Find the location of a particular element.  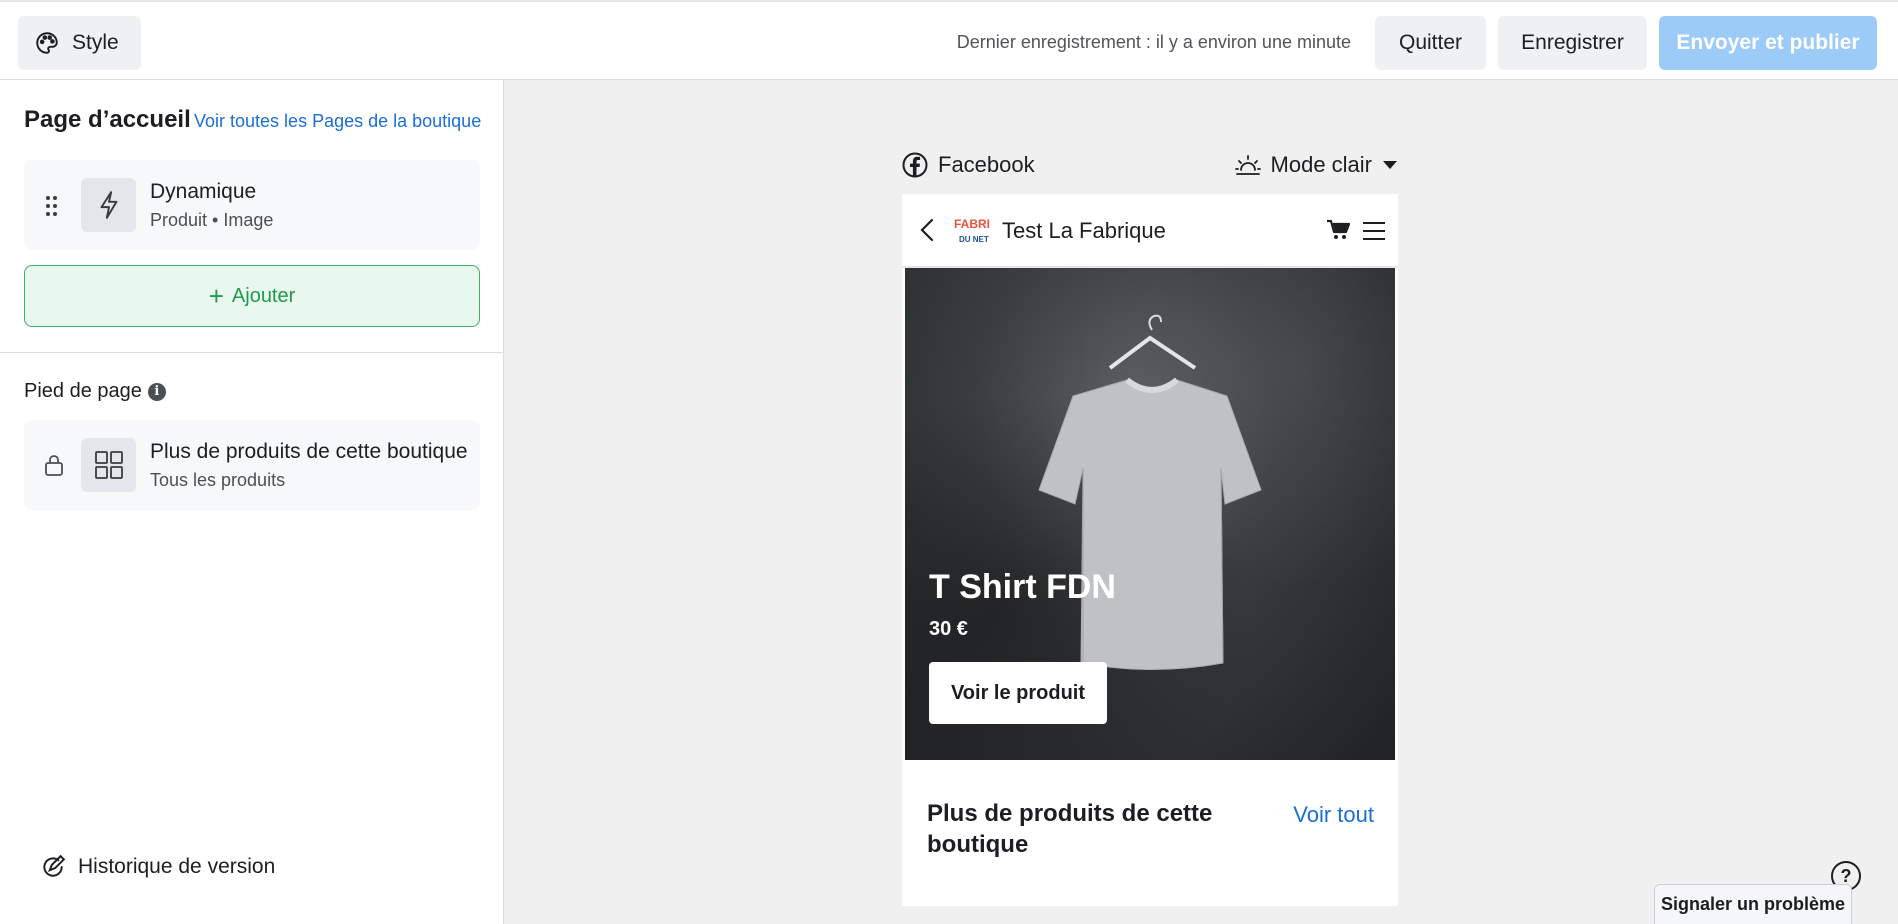

view-product-button: Voir le produit is located at coordinates (1018, 693).